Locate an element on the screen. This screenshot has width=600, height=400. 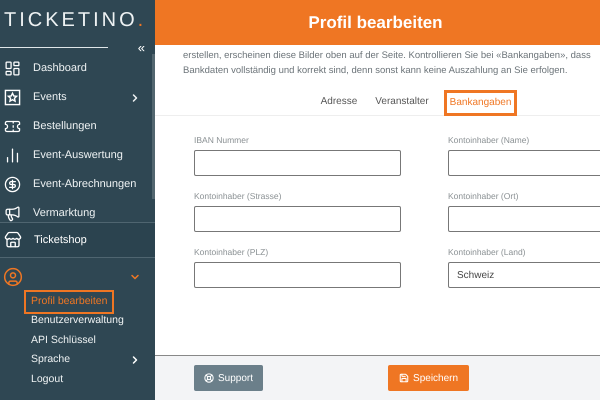
menu-label: Event-Abrechnungen is located at coordinates (84, 184).